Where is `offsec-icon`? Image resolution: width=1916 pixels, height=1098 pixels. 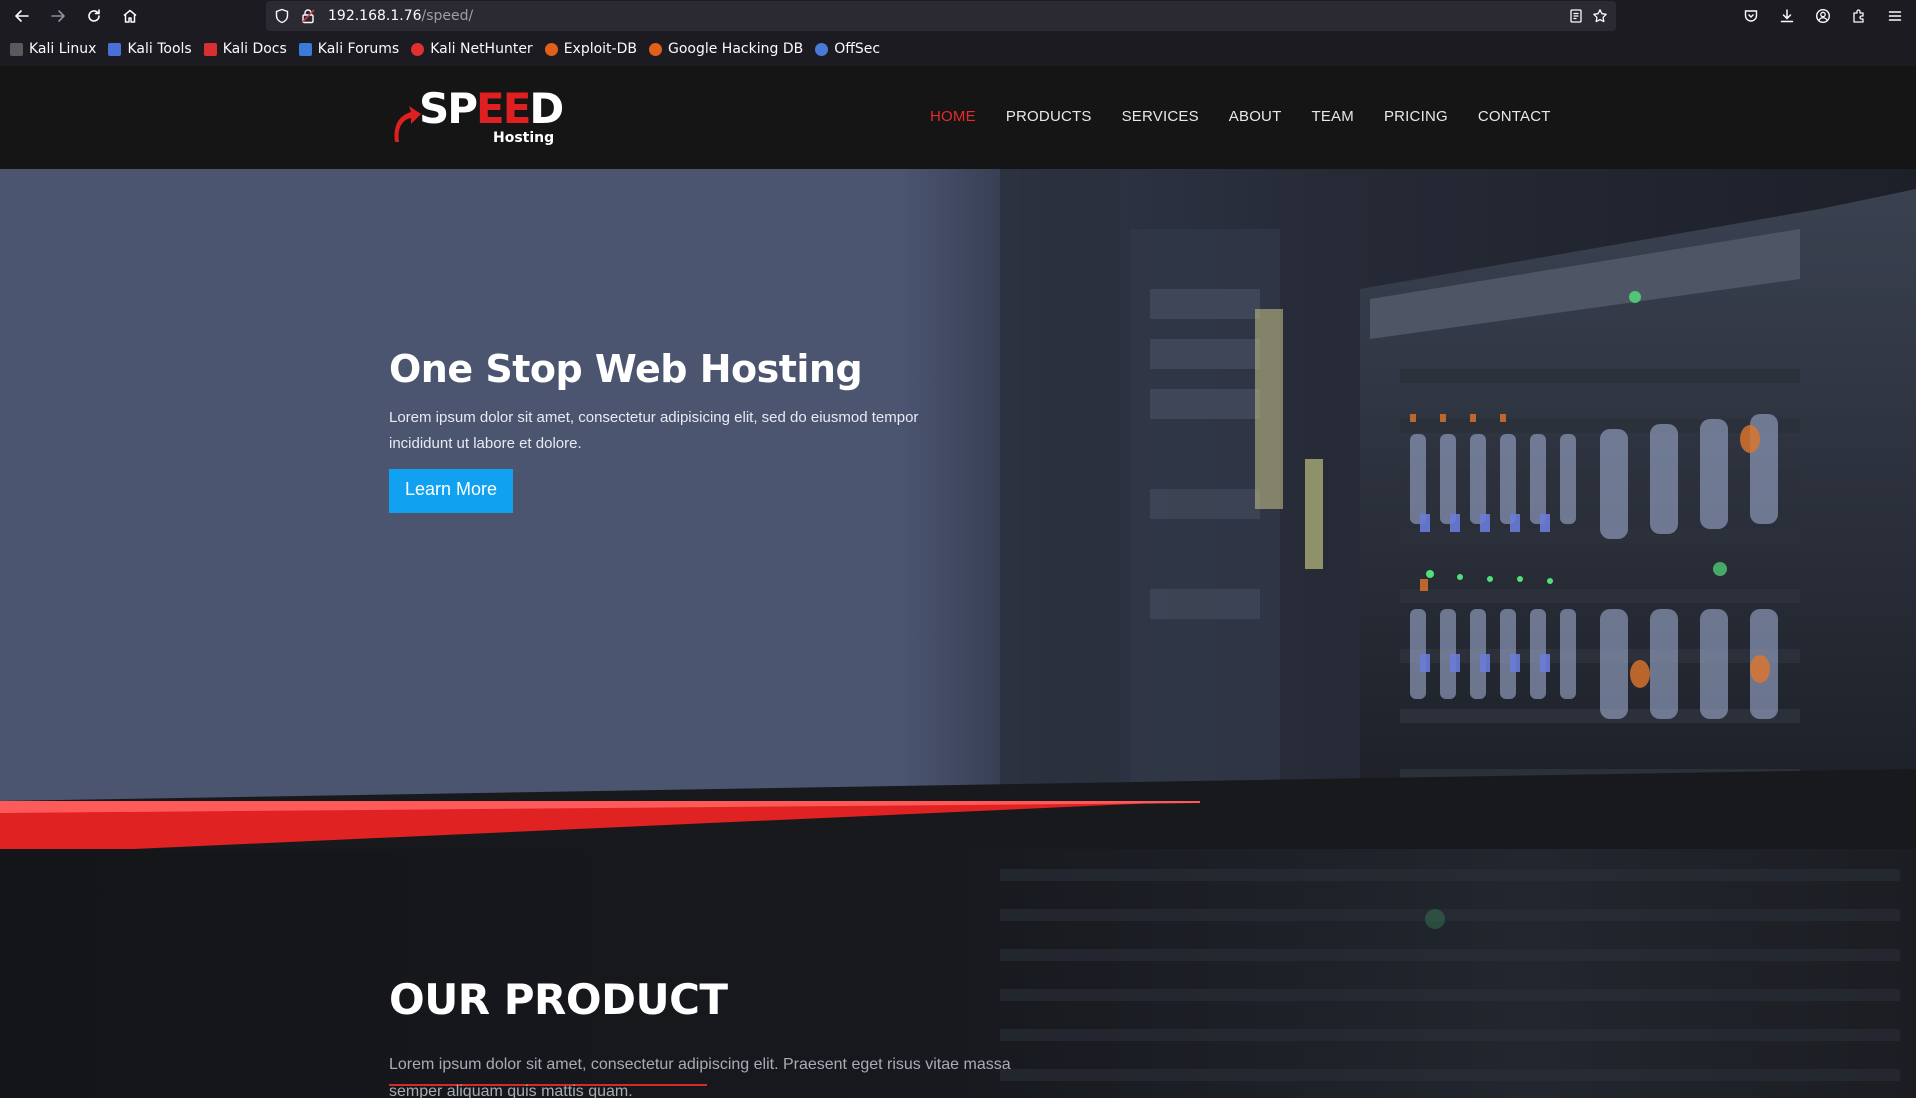
offsec-icon is located at coordinates (822, 49).